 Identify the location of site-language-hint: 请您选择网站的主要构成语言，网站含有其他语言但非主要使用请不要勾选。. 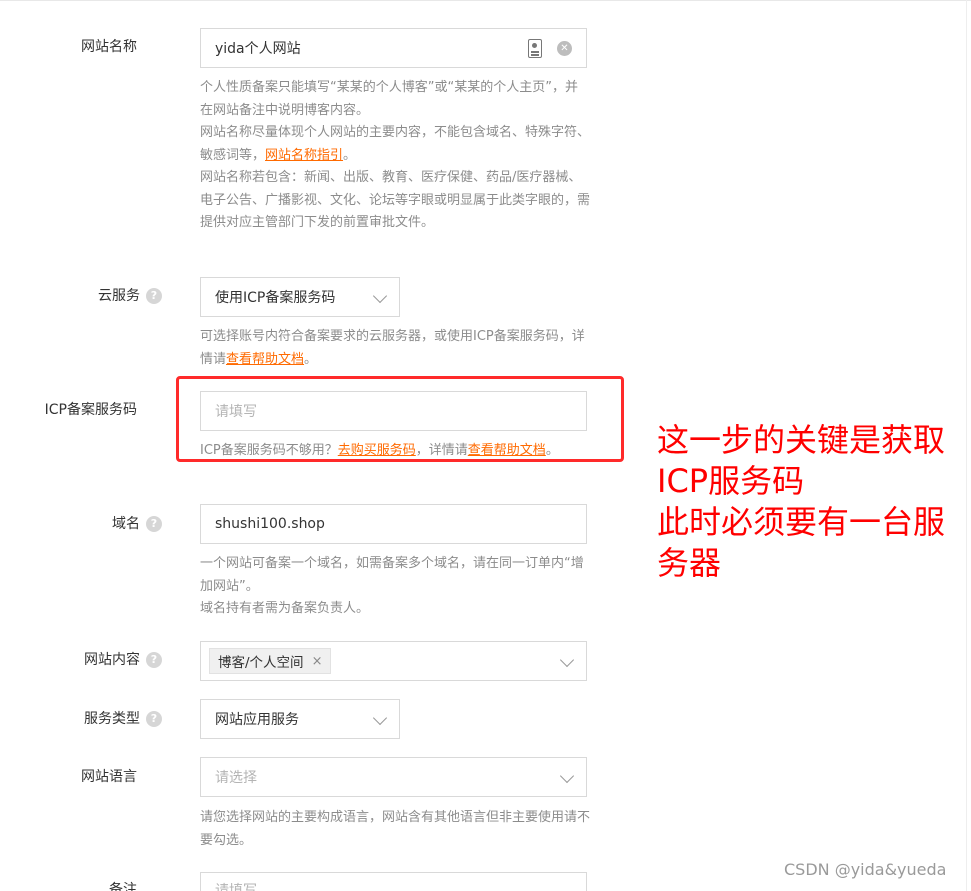
(395, 829).